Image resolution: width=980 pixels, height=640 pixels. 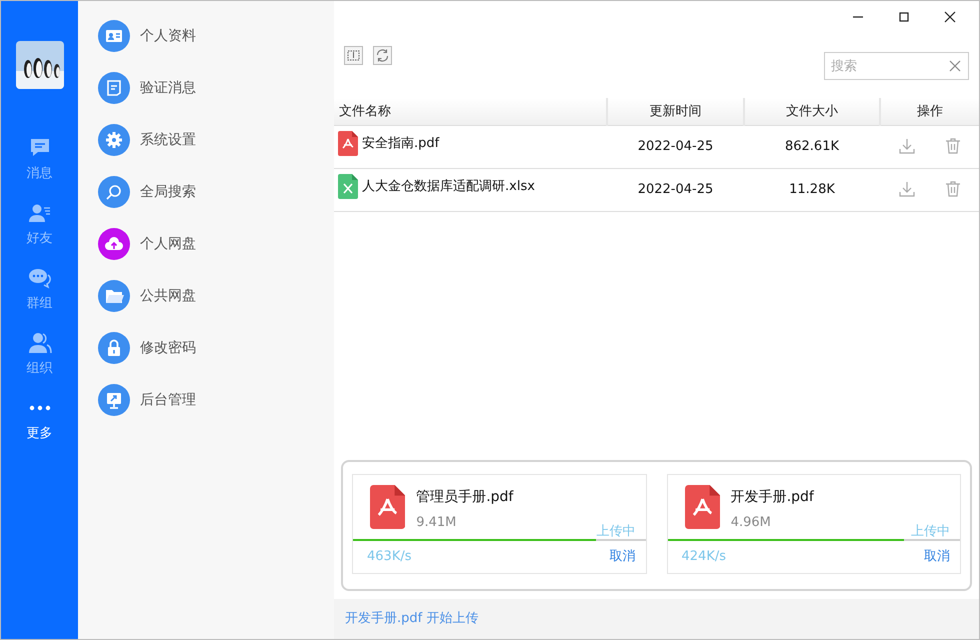 What do you see at coordinates (812, 189) in the screenshot?
I see `table-cell: 11.28K` at bounding box center [812, 189].